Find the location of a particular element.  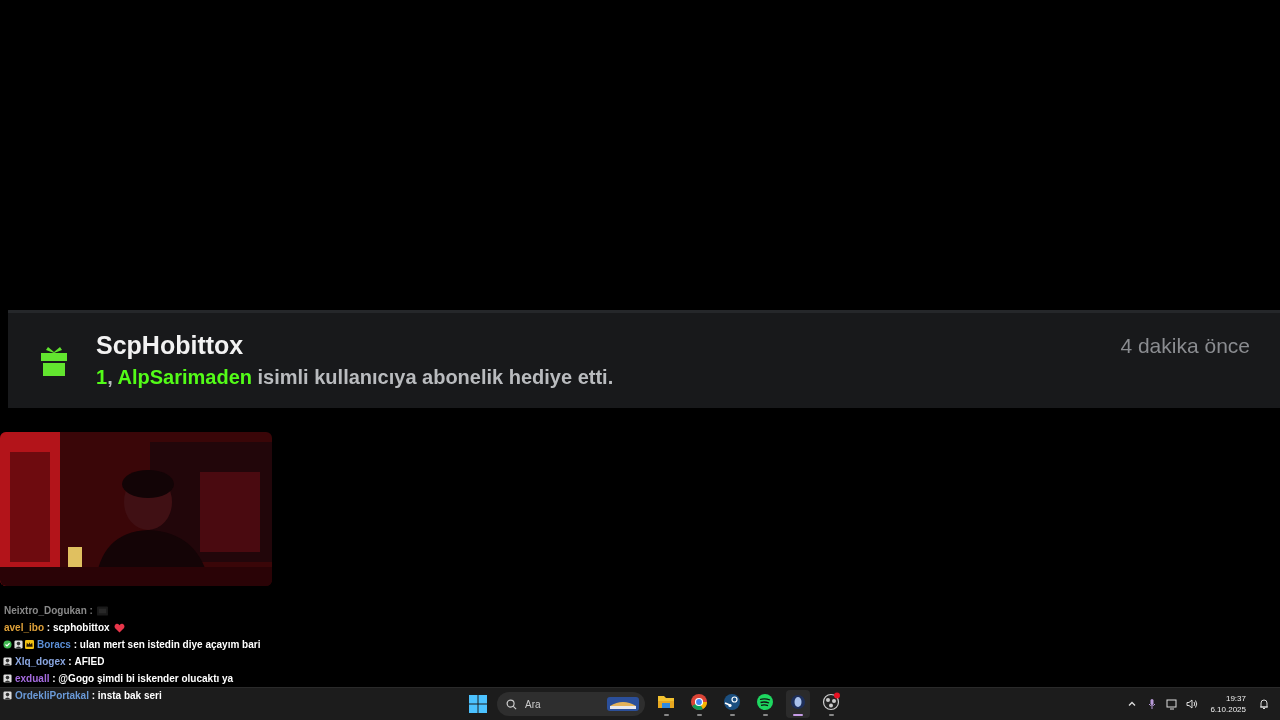

gifter-name: ScpHobittox is located at coordinates (170, 345).